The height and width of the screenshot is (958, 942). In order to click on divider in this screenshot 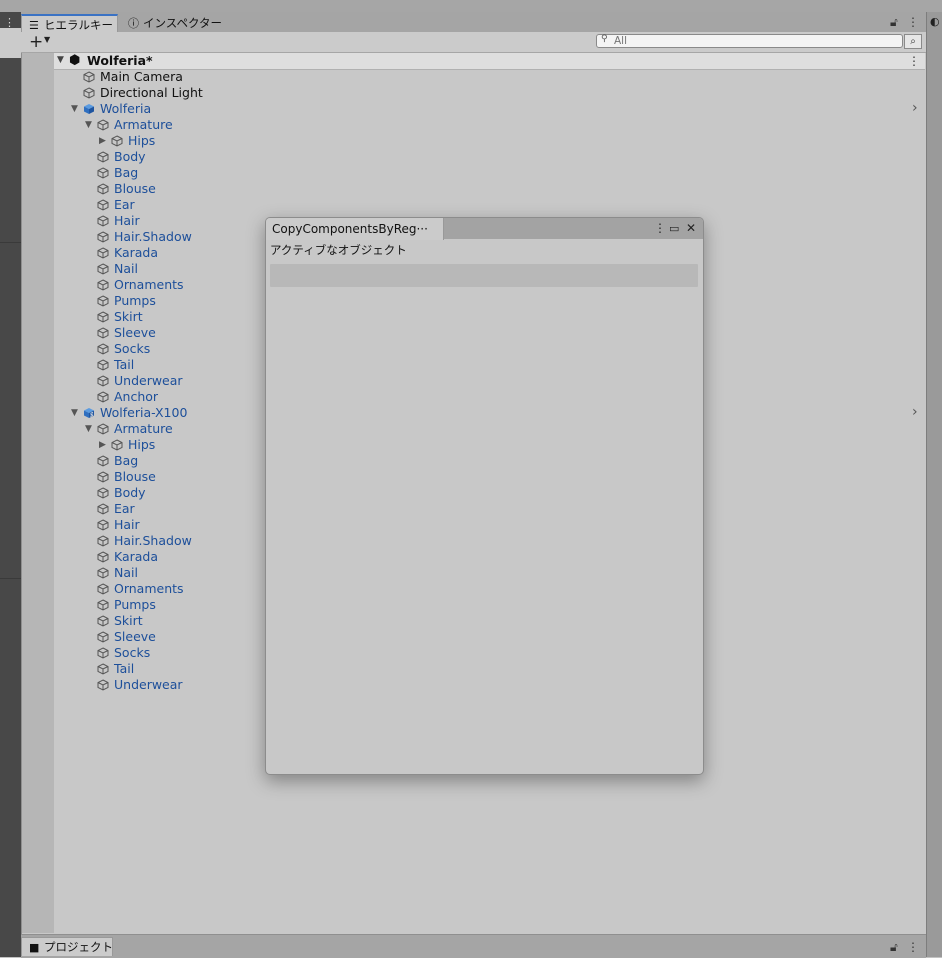, I will do `click(10, 242)`.